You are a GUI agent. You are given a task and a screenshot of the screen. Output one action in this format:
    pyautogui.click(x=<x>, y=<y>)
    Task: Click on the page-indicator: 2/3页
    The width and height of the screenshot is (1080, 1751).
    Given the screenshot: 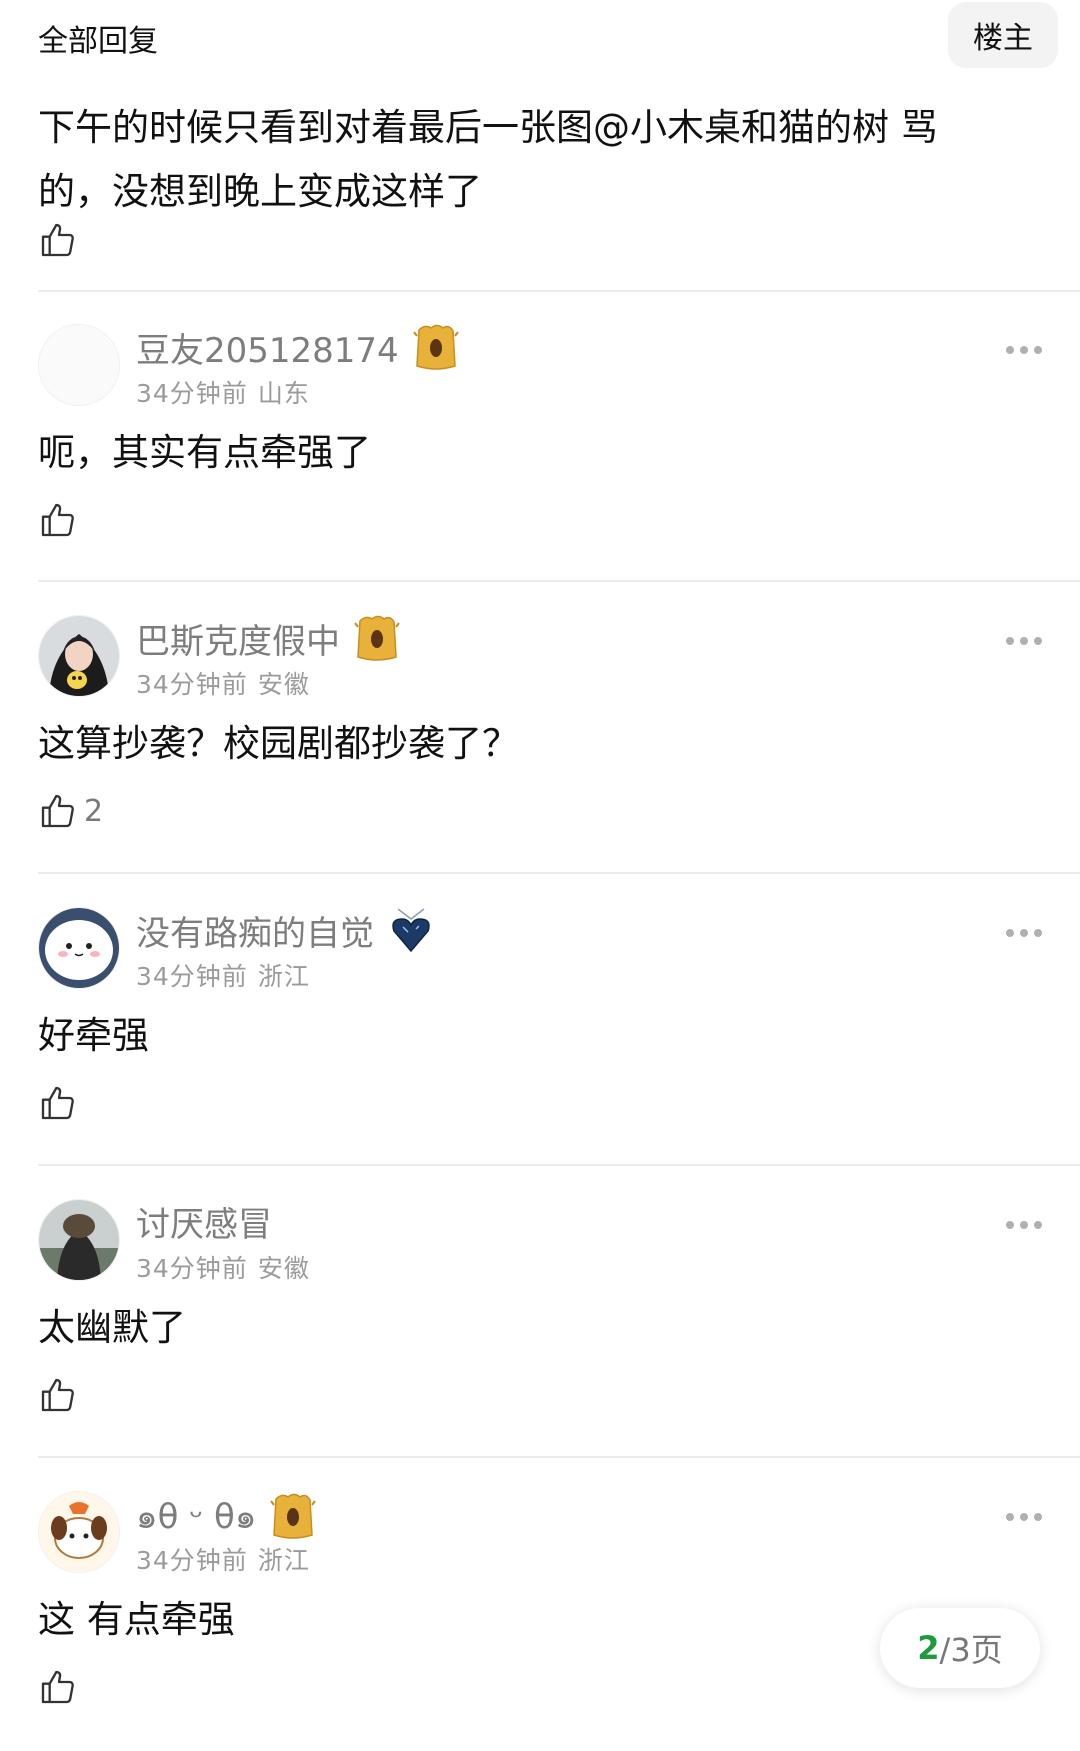 What is the action you would take?
    pyautogui.click(x=960, y=1648)
    